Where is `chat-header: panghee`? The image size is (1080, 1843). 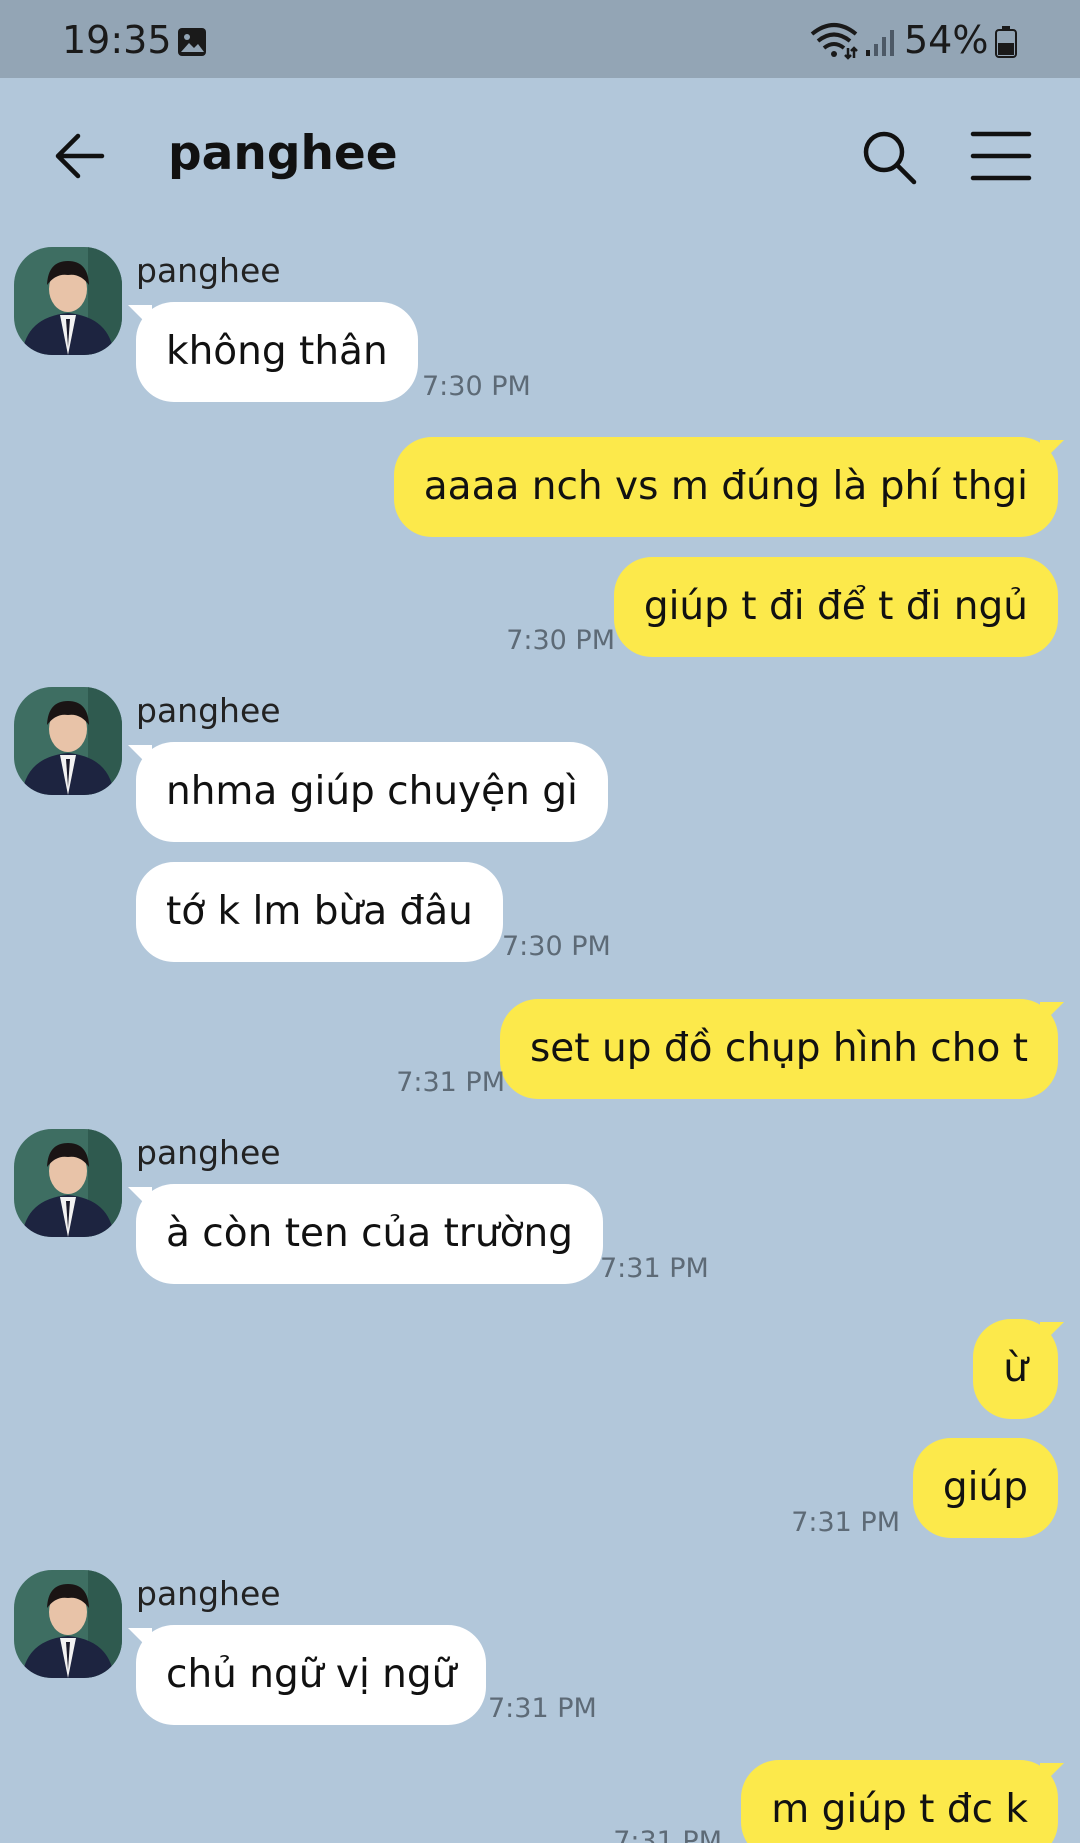
chat-header: panghee is located at coordinates (540, 158).